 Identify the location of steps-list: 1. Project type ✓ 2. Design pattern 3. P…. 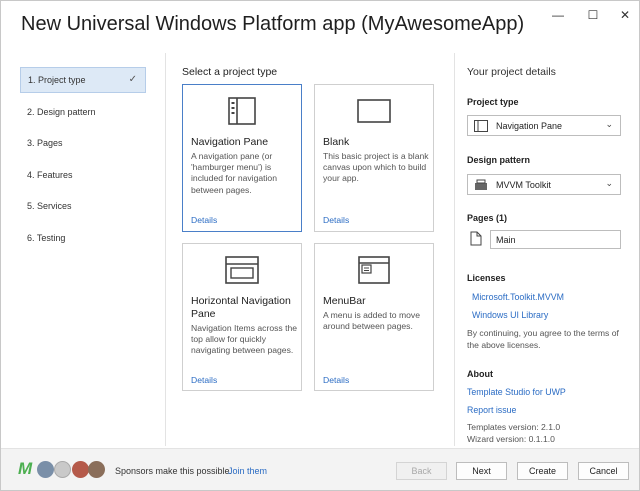
(83, 161).